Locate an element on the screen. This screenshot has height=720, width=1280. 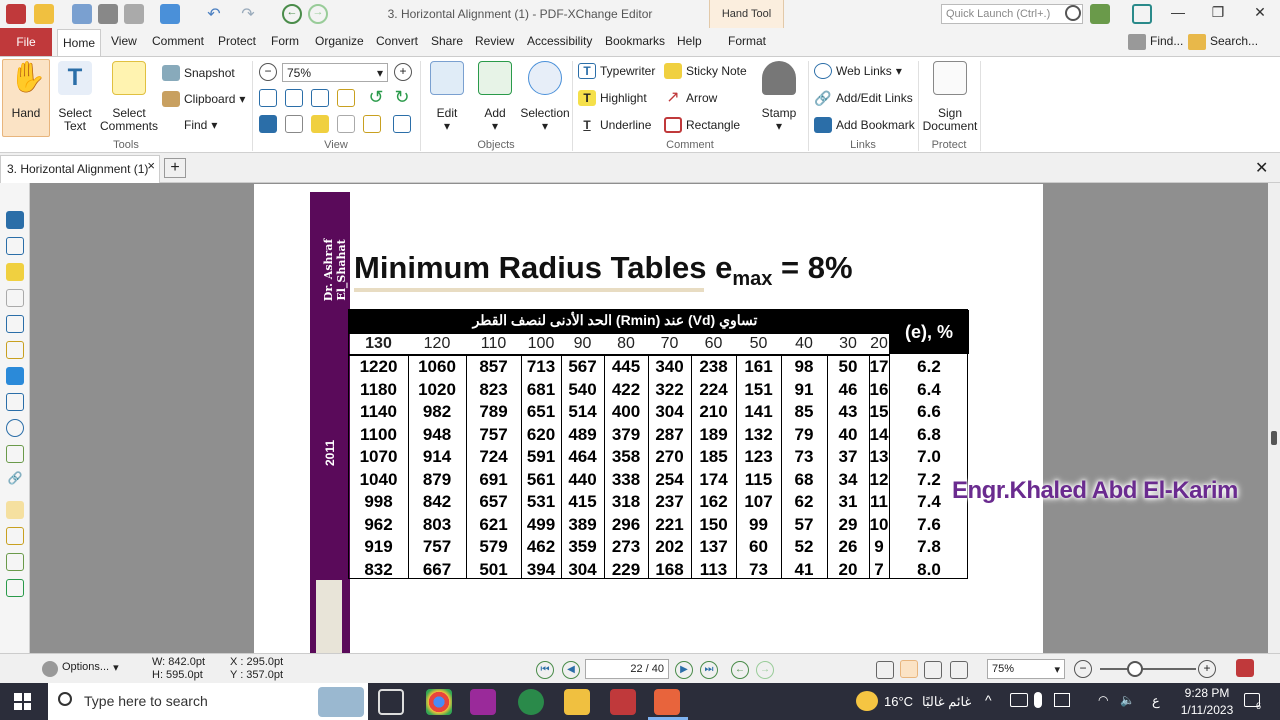
zoom-out-icon: − is located at coordinates (268, 72).